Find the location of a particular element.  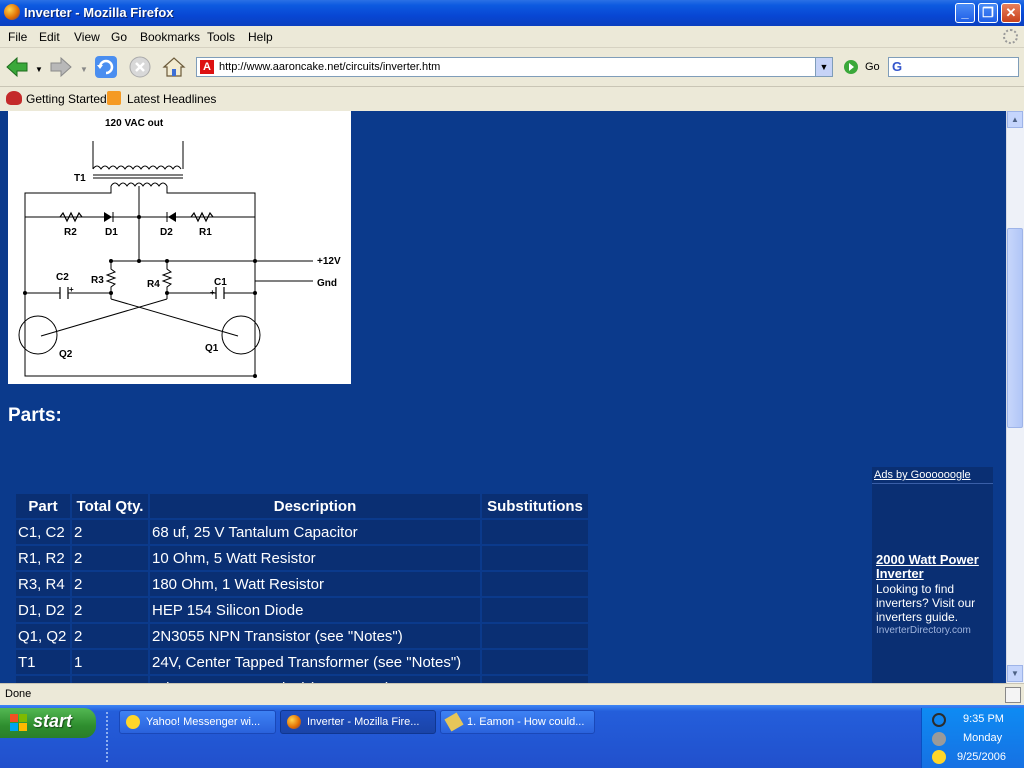

status-panel-icon is located at coordinates (1013, 695).